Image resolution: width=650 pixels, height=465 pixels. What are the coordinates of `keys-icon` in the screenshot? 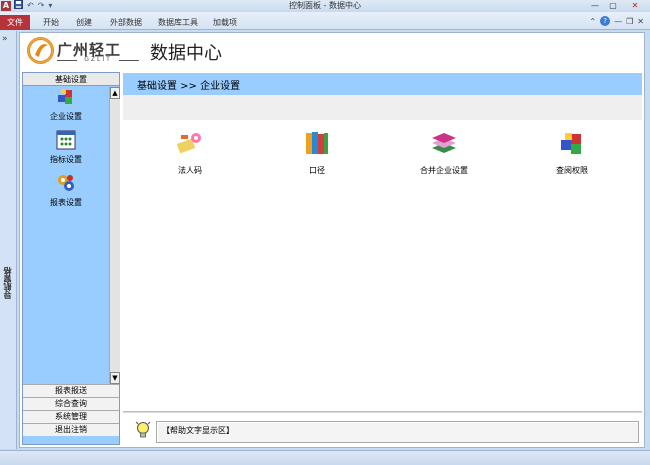 It's located at (188, 143).